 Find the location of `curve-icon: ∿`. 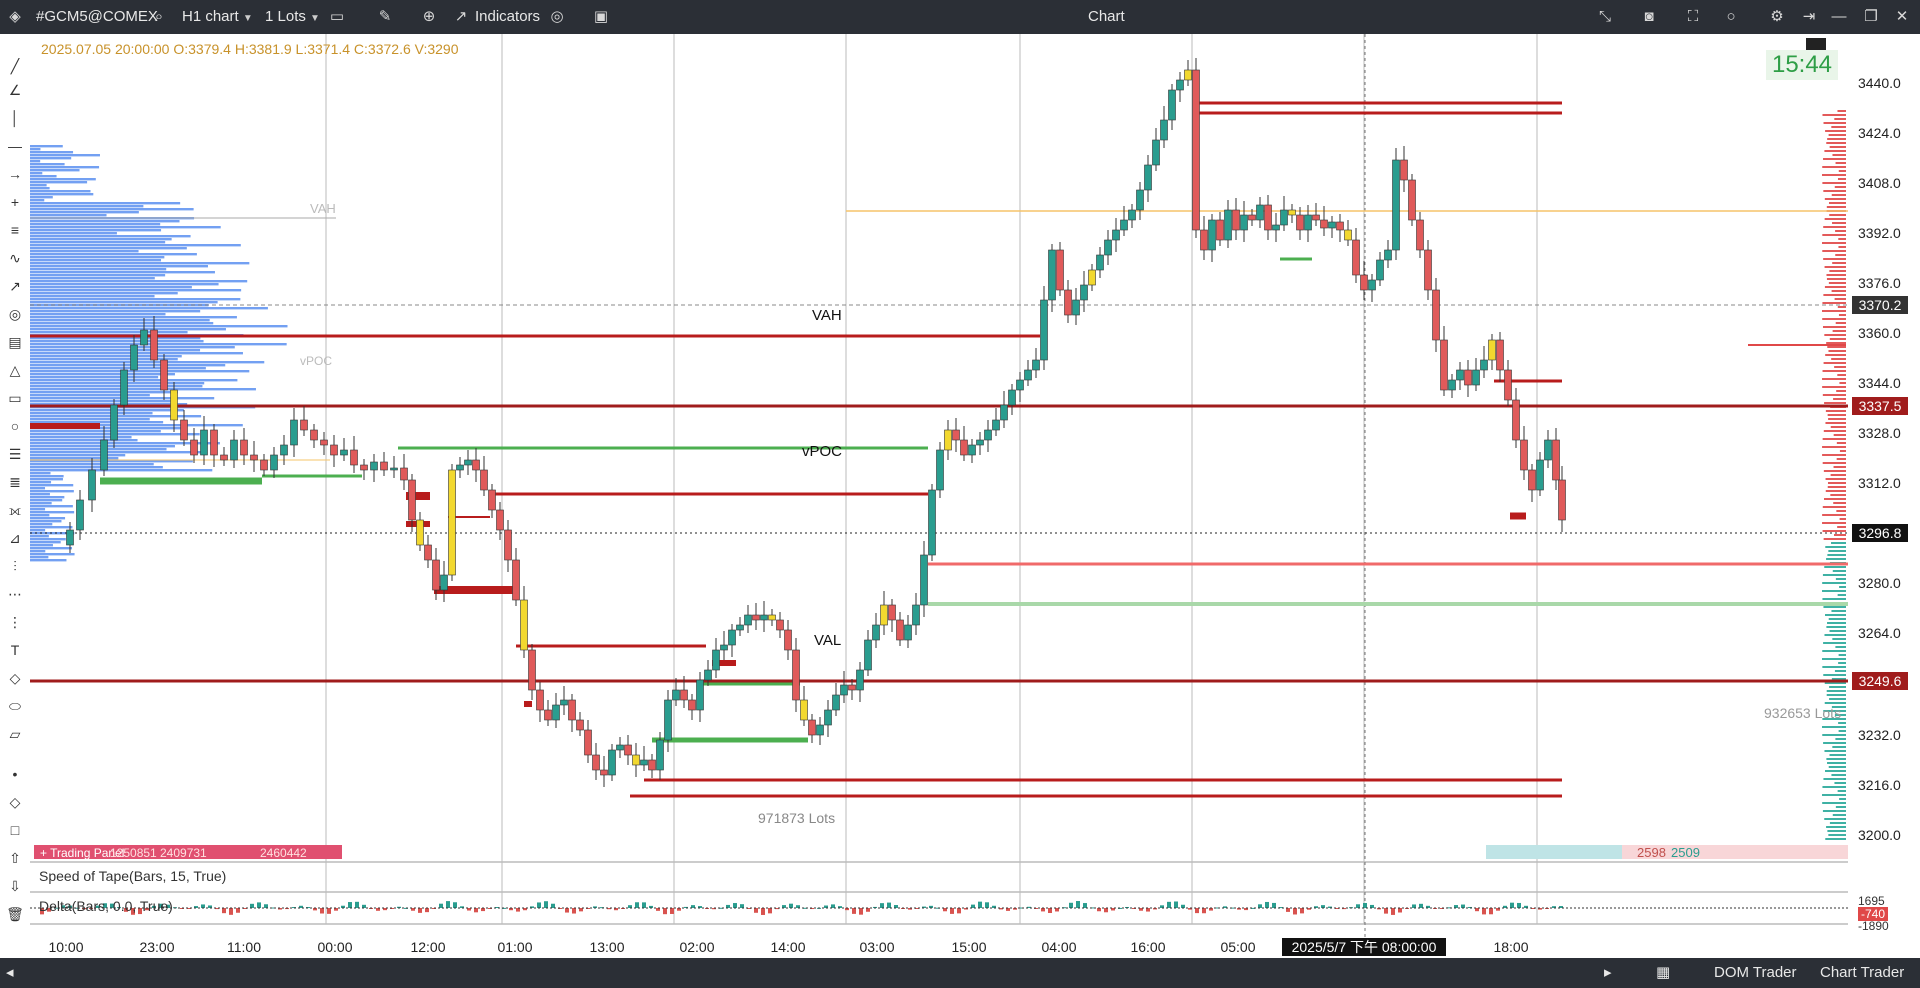

curve-icon: ∿ is located at coordinates (15, 258).